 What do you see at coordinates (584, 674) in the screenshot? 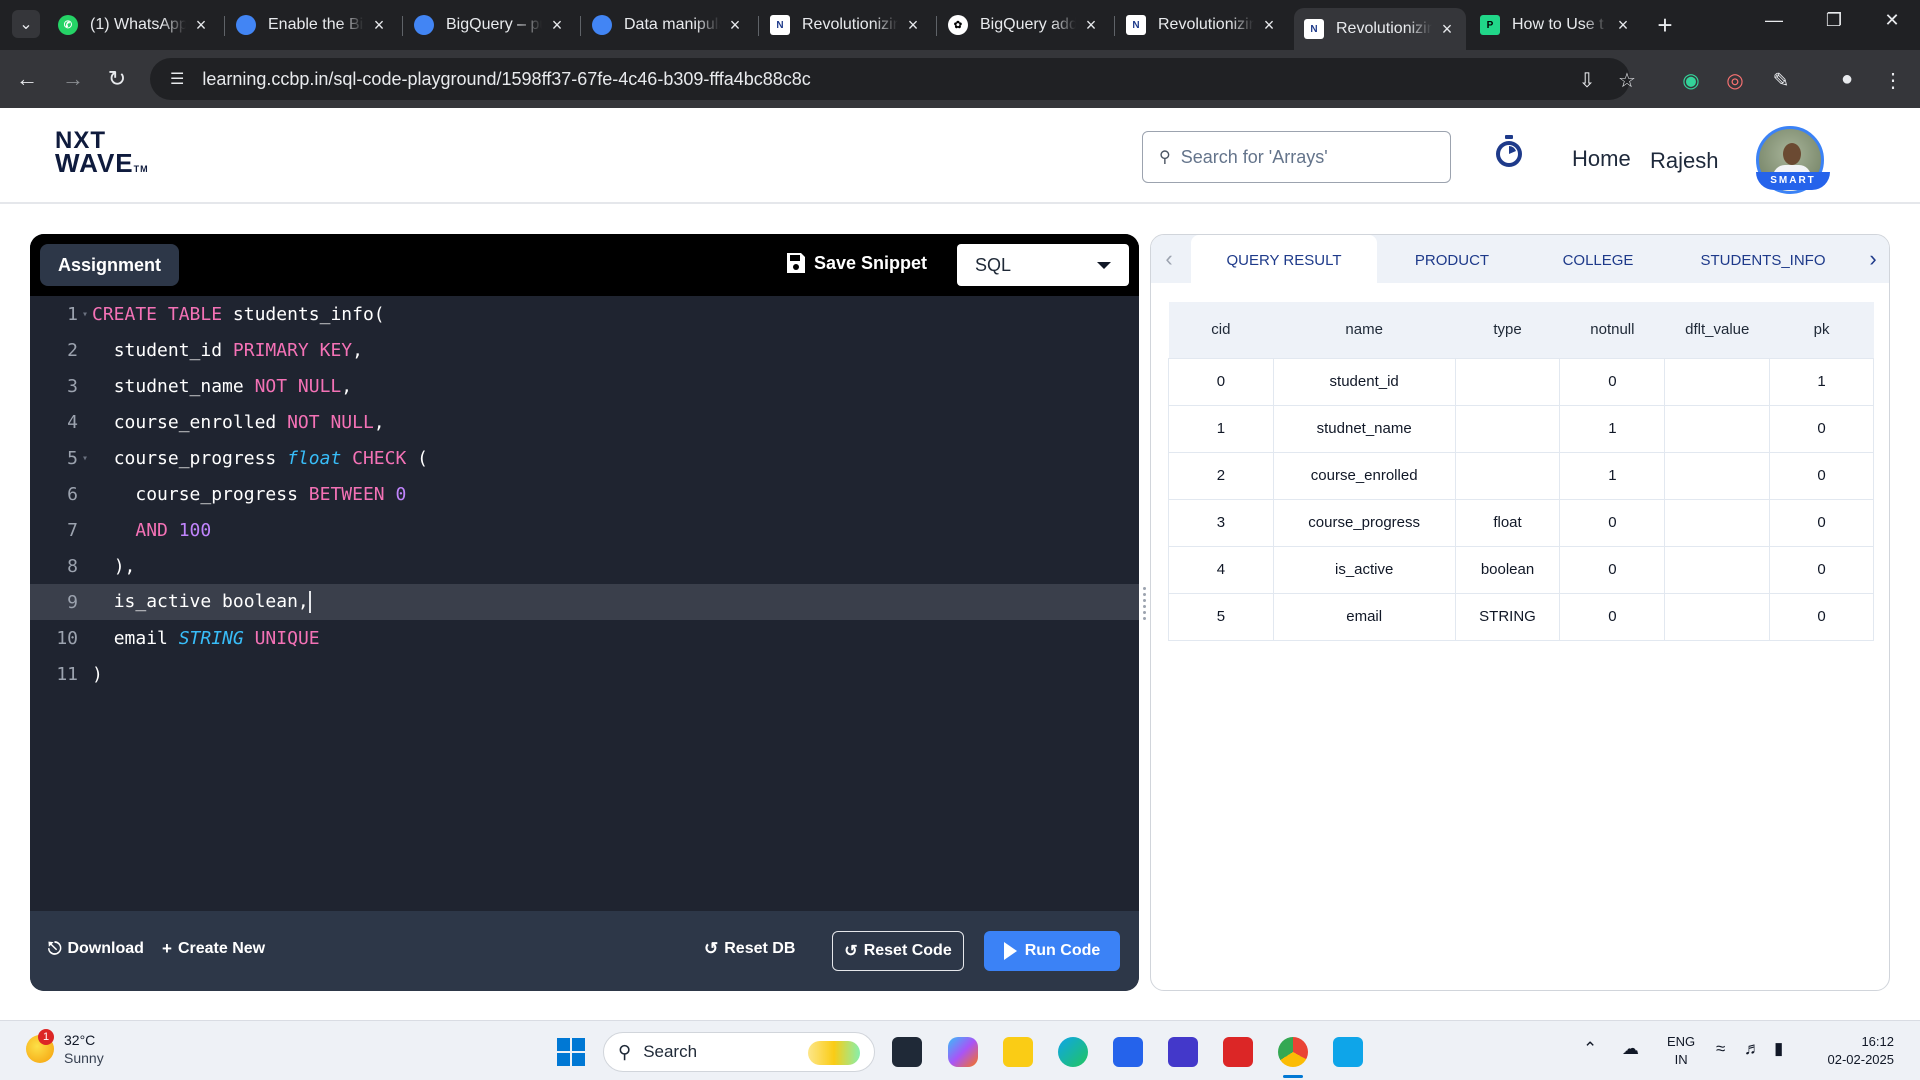
I see `code-line: 11 )` at bounding box center [584, 674].